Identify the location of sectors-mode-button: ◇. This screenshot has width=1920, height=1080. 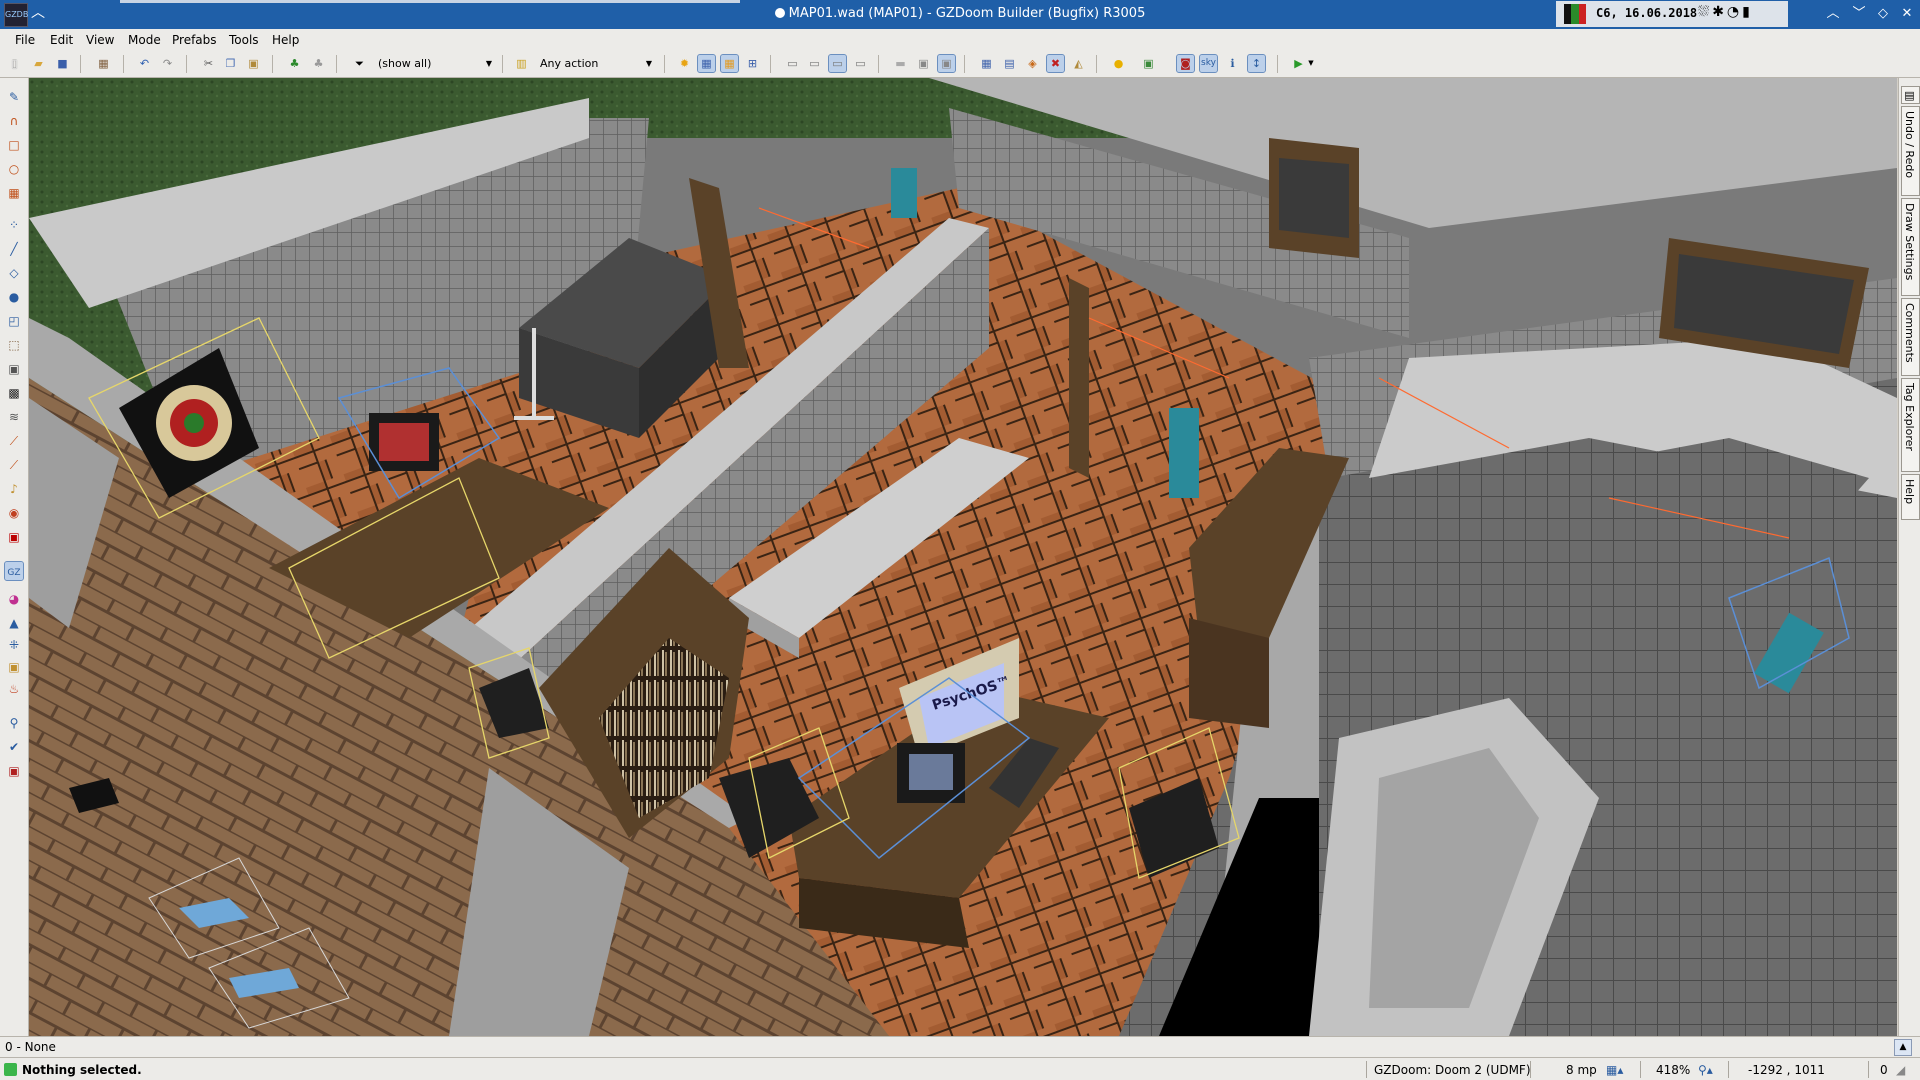
(14, 273).